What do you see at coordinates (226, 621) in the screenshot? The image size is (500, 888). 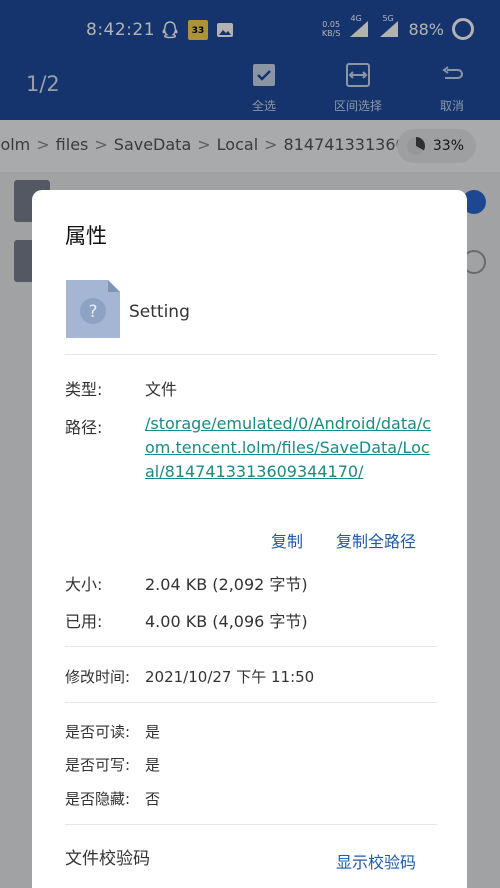 I see `used-value: 4.00 KB (4,096 字节)` at bounding box center [226, 621].